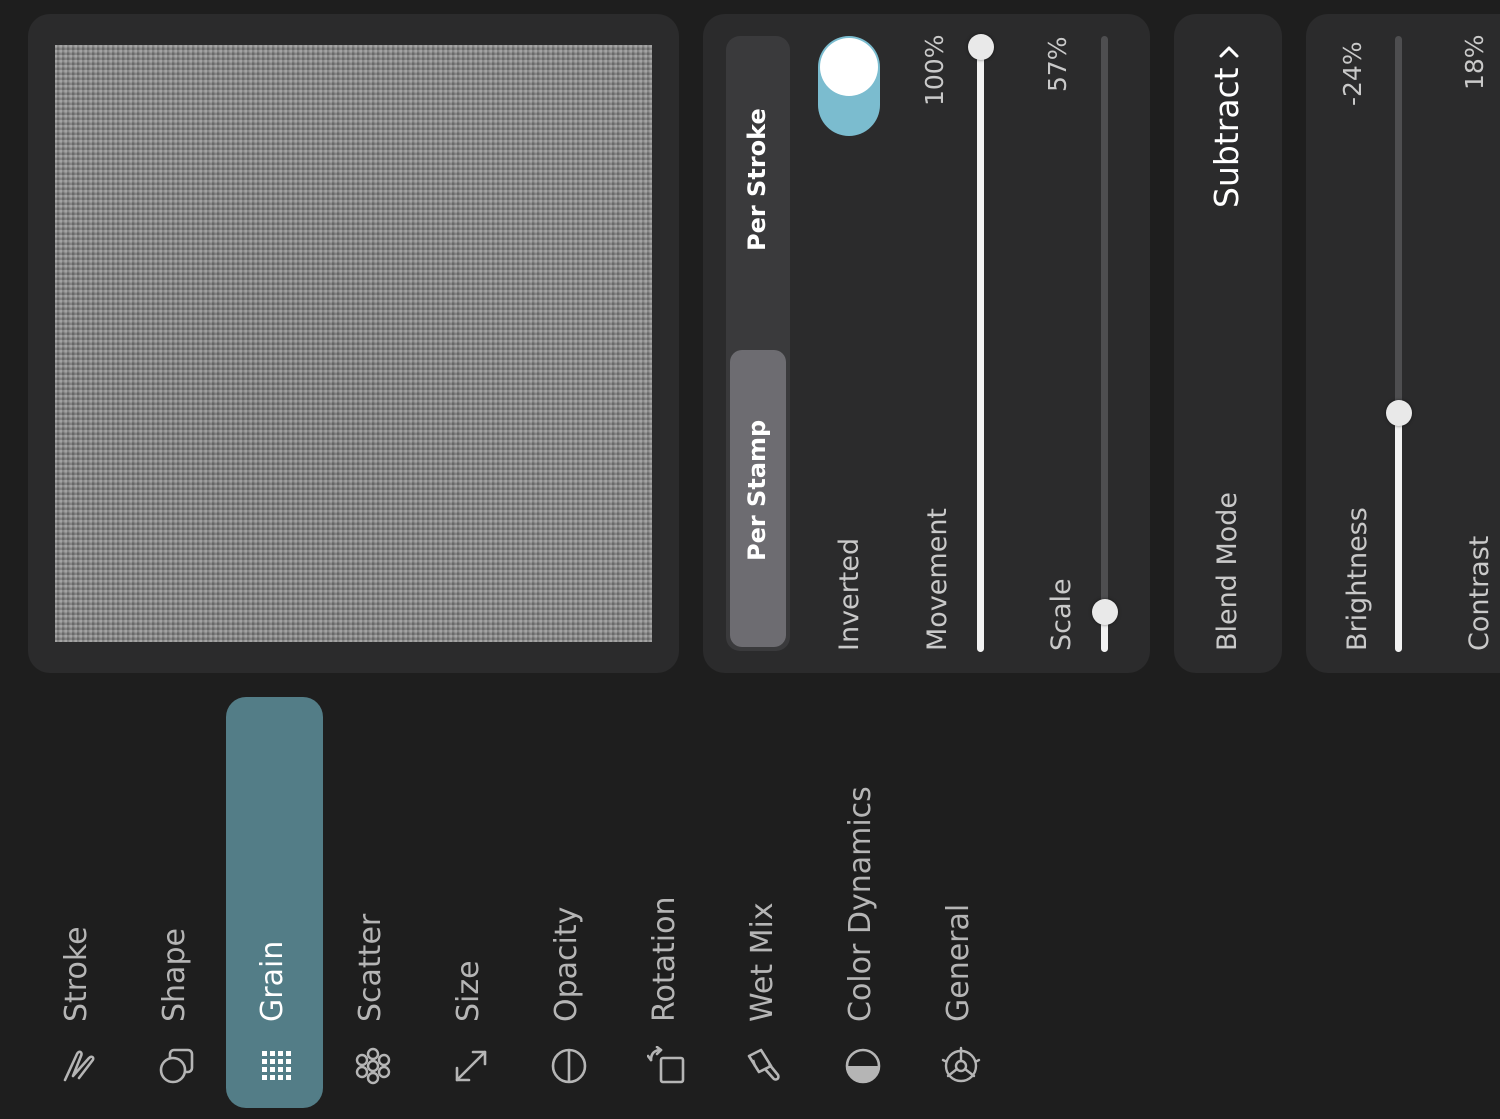 The image size is (1500, 1119). I want to click on toggle-knob, so click(849, 67).